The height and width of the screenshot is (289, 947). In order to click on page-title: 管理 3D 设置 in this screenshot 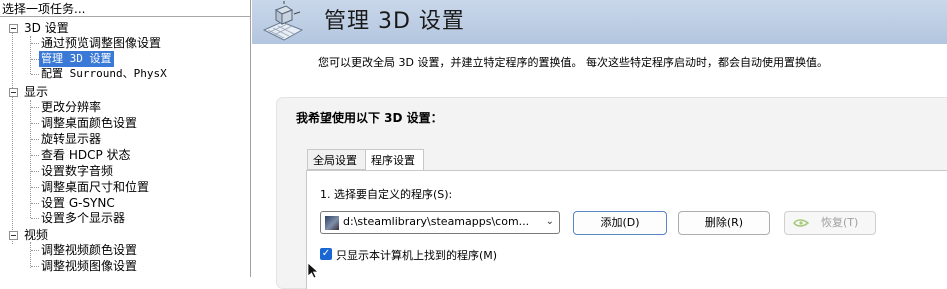, I will do `click(394, 21)`.